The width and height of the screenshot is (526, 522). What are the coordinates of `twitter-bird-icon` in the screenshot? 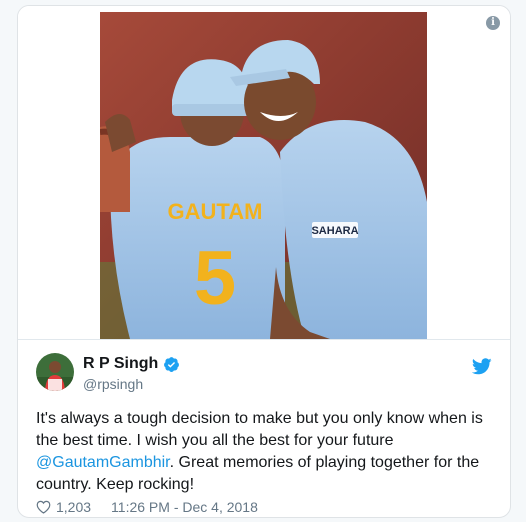 It's located at (482, 366).